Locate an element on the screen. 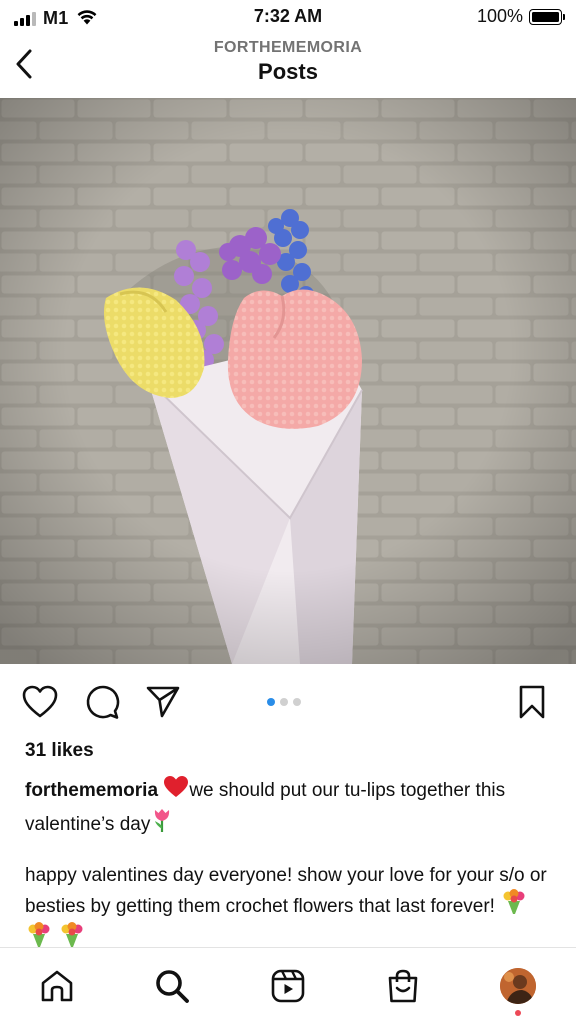  save-button is located at coordinates (532, 702).